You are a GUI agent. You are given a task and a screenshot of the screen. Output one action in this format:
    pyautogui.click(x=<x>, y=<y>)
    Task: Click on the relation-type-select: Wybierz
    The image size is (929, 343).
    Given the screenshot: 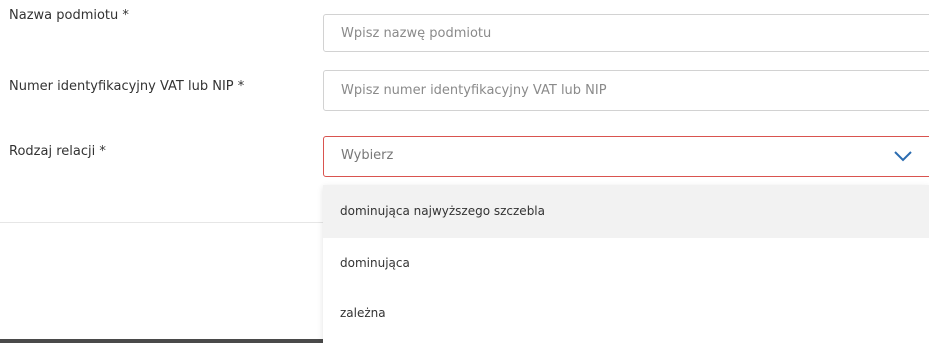 What is the action you would take?
    pyautogui.click(x=626, y=156)
    